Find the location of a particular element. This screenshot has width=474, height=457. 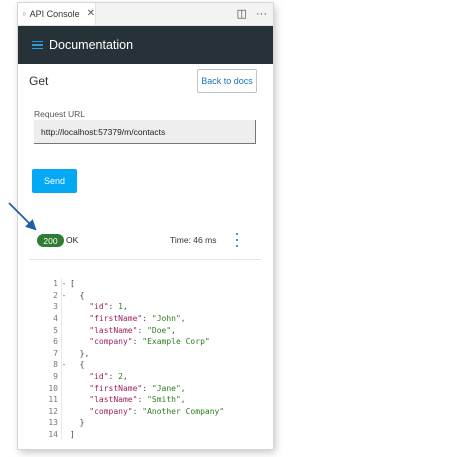

code-line: 12 "company": "Another Company" is located at coordinates (148, 412).